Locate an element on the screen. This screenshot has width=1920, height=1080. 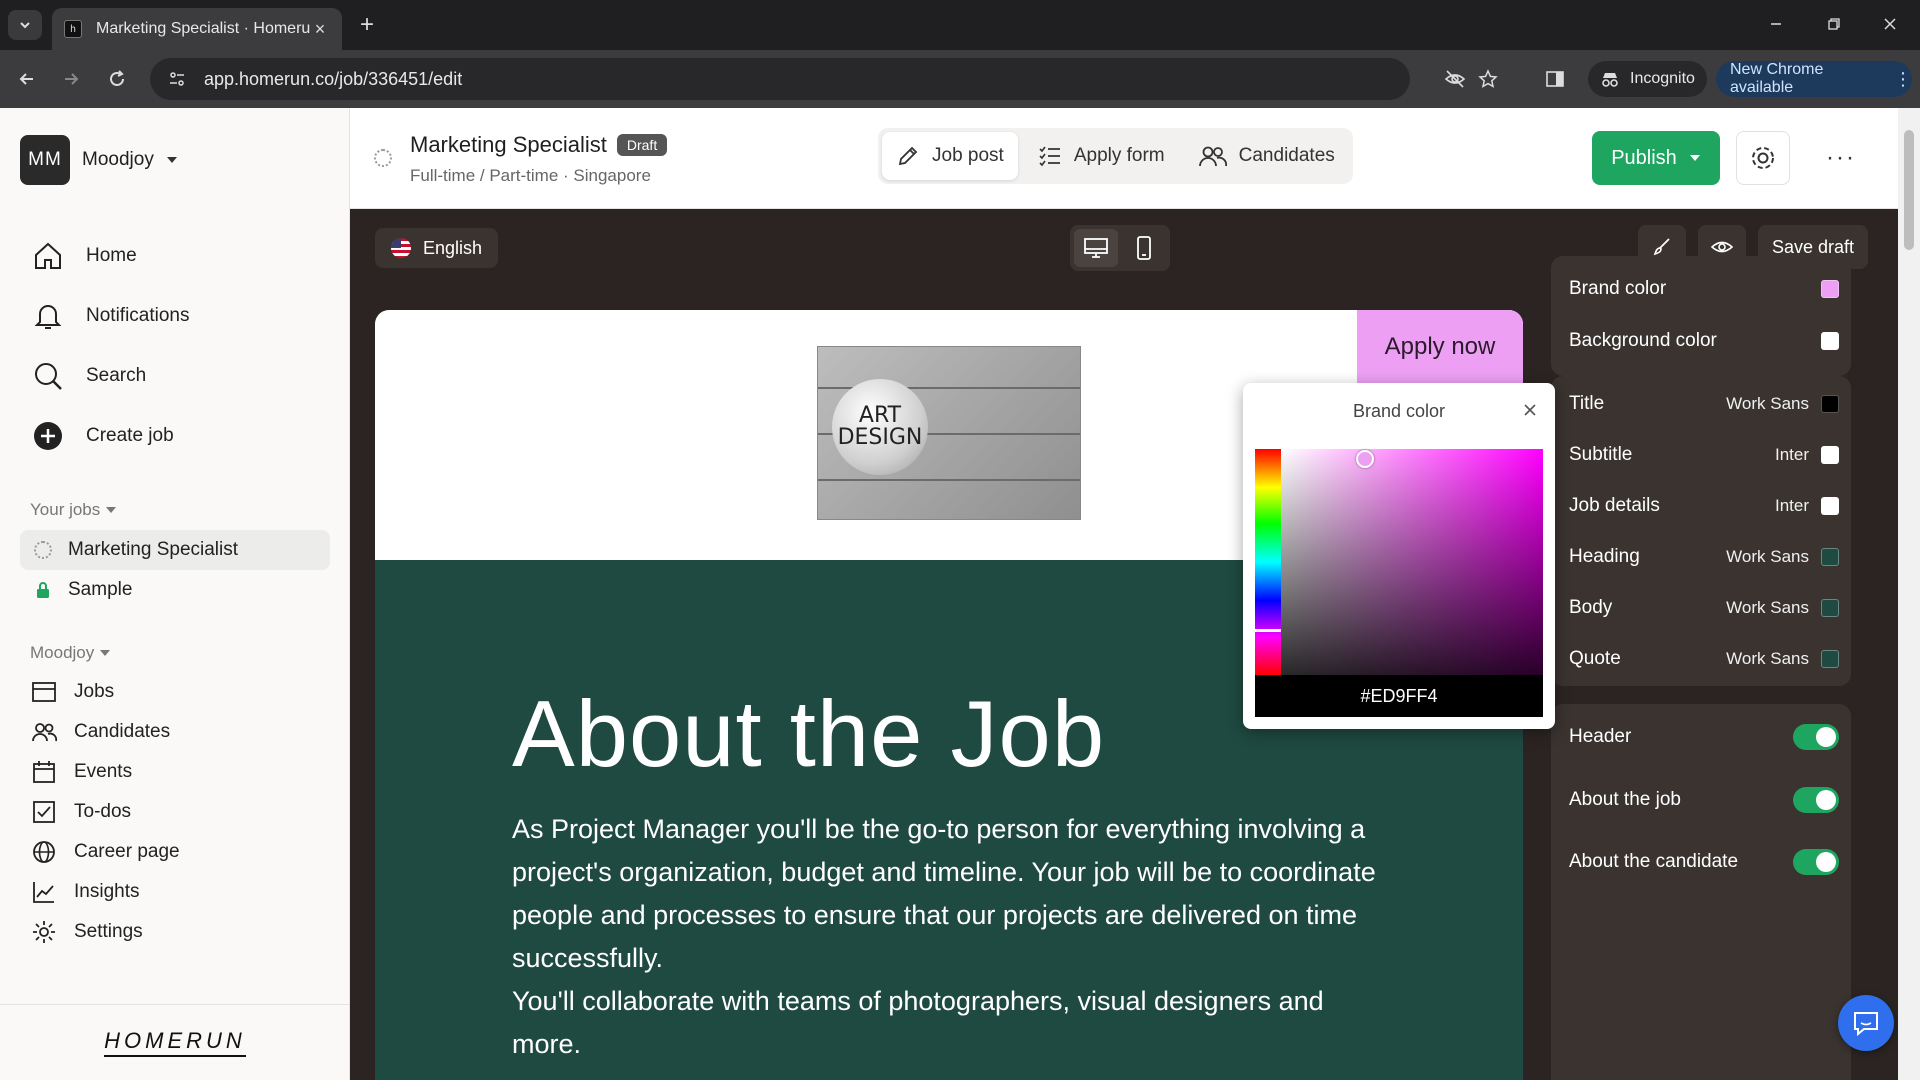
editor-tabs: Job post Apply form Candidates is located at coordinates (1115, 156).